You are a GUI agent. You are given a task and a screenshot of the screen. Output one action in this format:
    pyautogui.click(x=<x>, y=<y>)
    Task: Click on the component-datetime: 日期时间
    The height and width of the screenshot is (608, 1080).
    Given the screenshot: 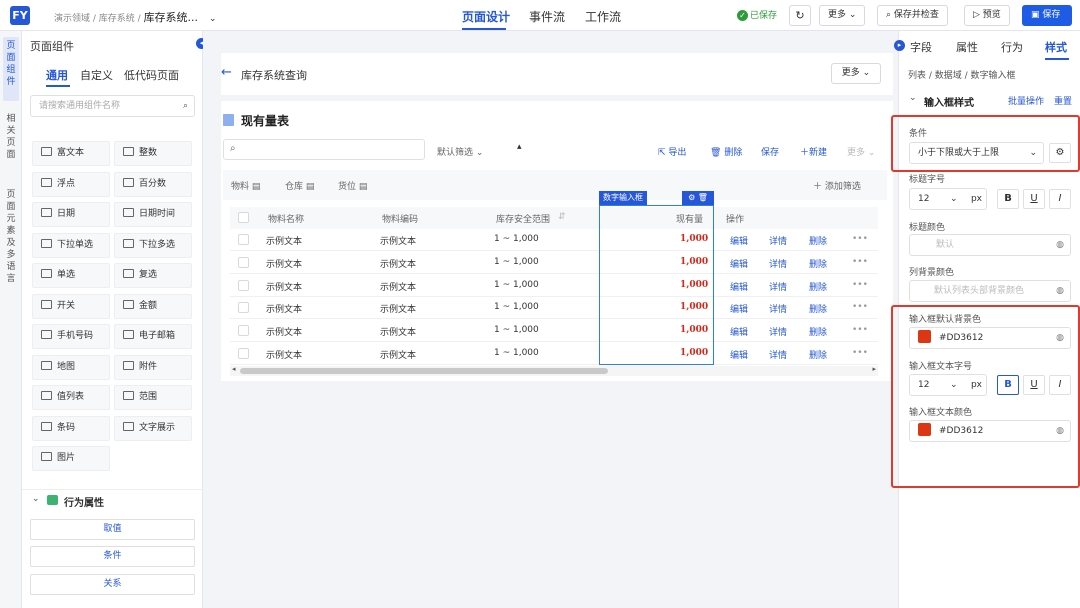 What is the action you would take?
    pyautogui.click(x=153, y=214)
    